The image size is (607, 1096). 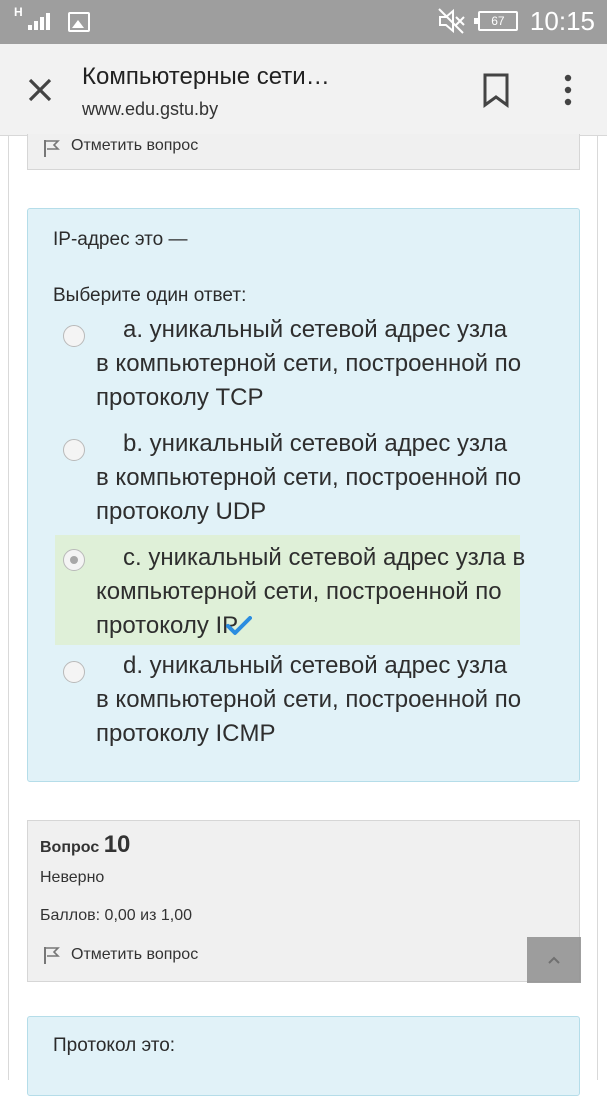 I want to click on previous-question-info: Отметить вопрос, so click(x=303, y=152).